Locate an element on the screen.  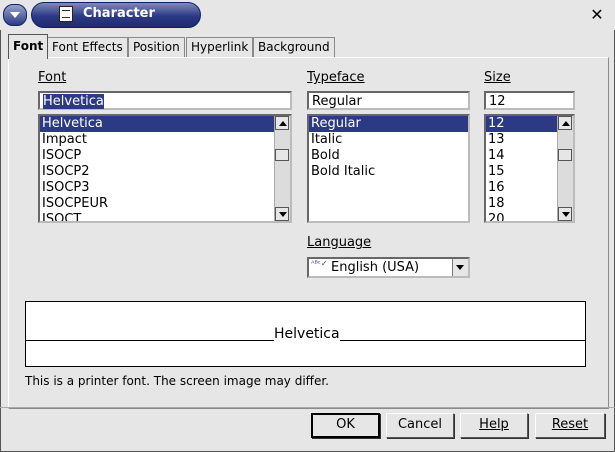
list-item: ISOCP is located at coordinates (165, 156).